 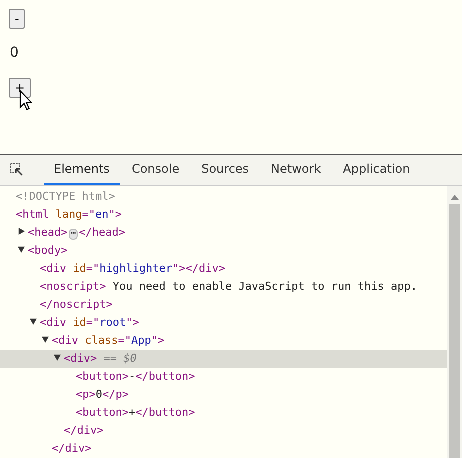 What do you see at coordinates (376, 170) in the screenshot?
I see `devtools-tab: Application` at bounding box center [376, 170].